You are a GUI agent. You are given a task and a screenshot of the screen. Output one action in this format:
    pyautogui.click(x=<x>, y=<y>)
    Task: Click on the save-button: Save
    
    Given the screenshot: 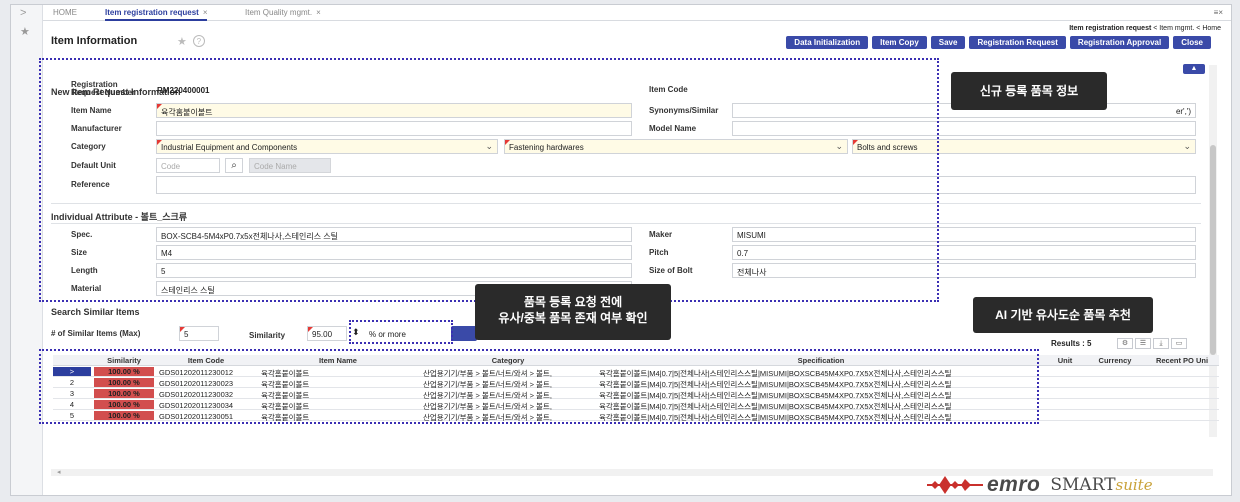 What is the action you would take?
    pyautogui.click(x=948, y=42)
    